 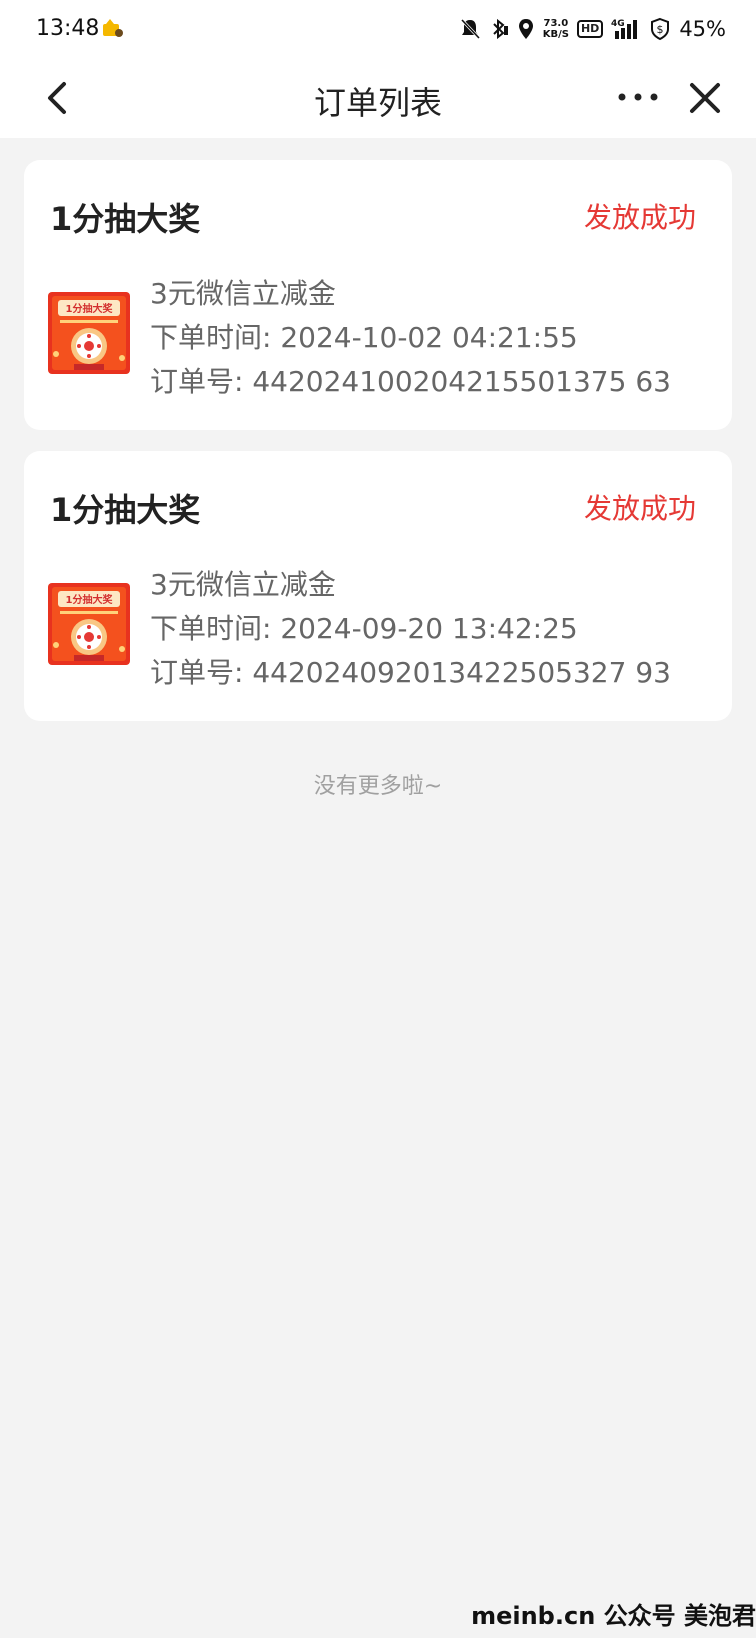 What do you see at coordinates (500, 29) in the screenshot?
I see `bluetooth-icon` at bounding box center [500, 29].